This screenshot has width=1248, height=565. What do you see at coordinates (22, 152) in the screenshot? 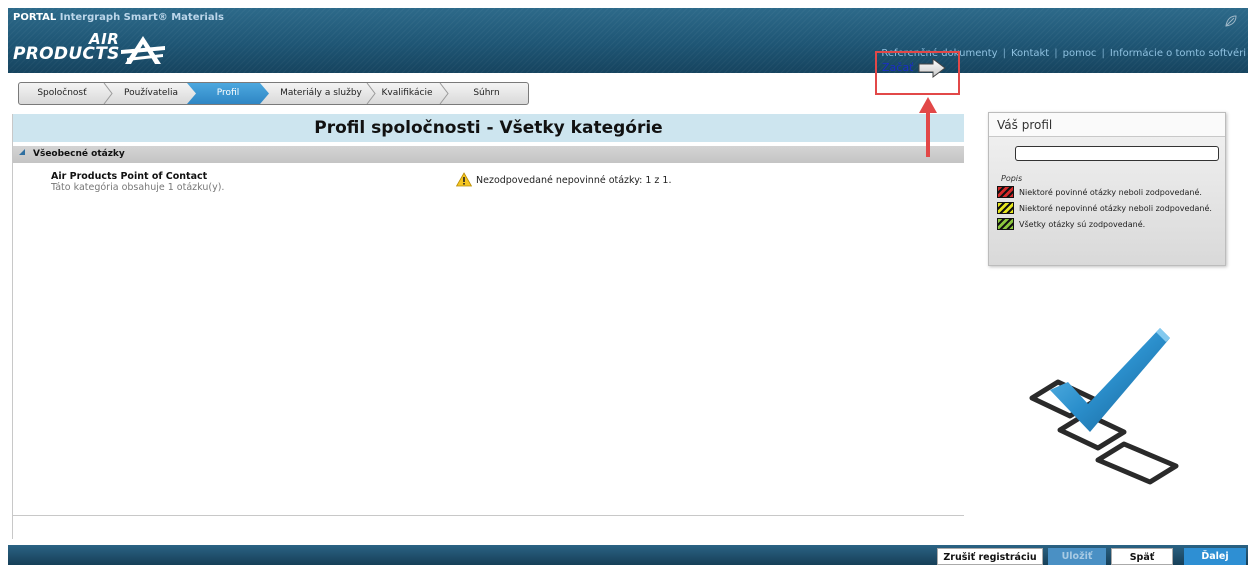
I see `collapse-triangle-icon` at bounding box center [22, 152].